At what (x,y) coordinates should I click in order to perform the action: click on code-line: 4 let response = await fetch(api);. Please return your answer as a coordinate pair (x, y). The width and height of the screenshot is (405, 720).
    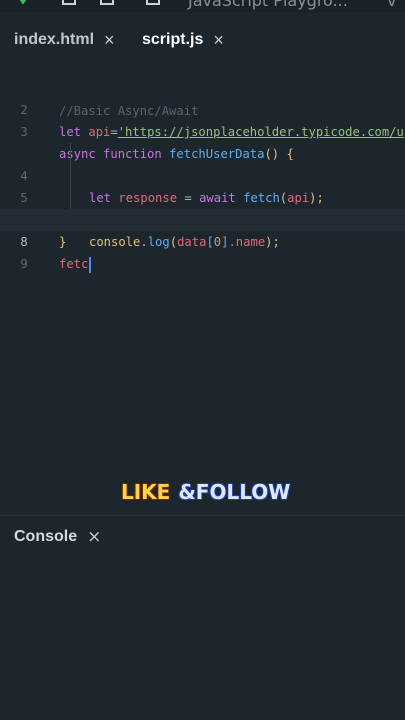
    Looking at the image, I should click on (202, 163).